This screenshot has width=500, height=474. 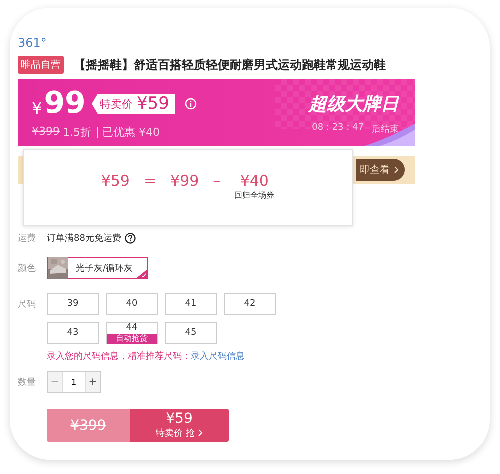 I want to click on quantity-input: 1, so click(x=74, y=382).